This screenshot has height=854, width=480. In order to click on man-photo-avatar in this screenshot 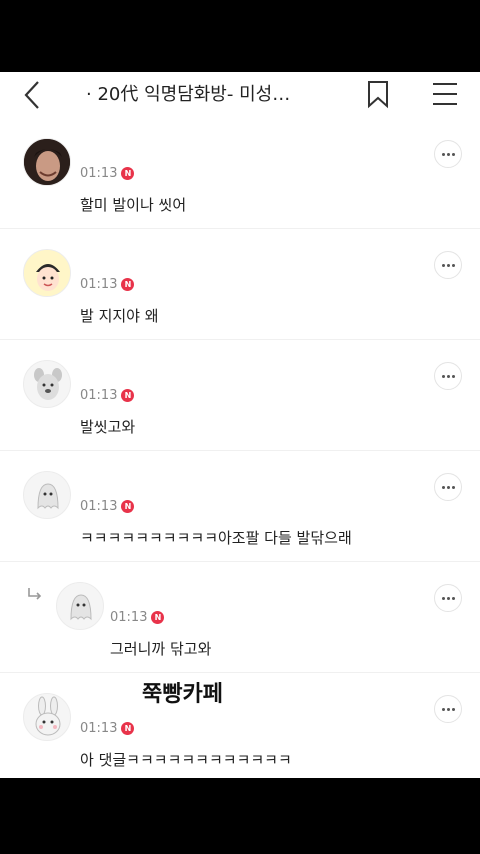, I will do `click(47, 162)`.